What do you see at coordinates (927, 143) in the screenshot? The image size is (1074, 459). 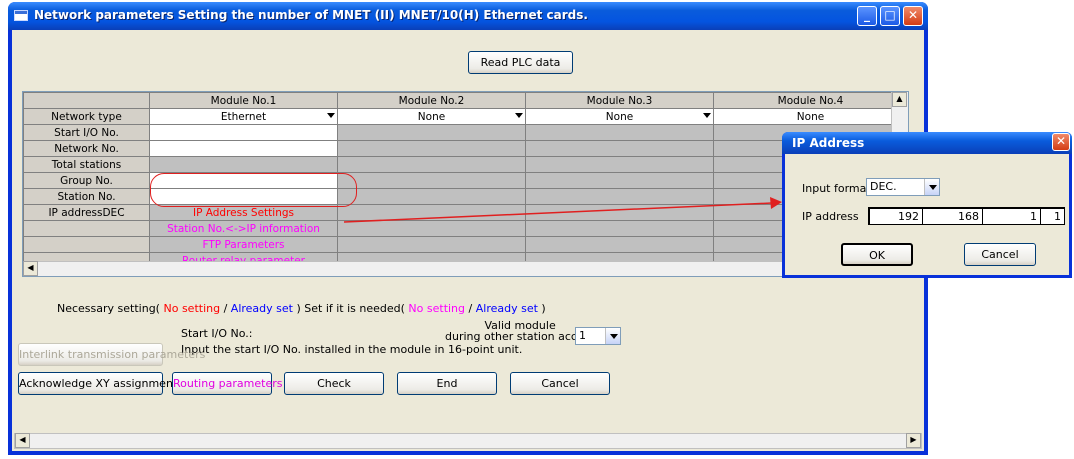 I see `dialog-title-bar: IP Address ✕` at bounding box center [927, 143].